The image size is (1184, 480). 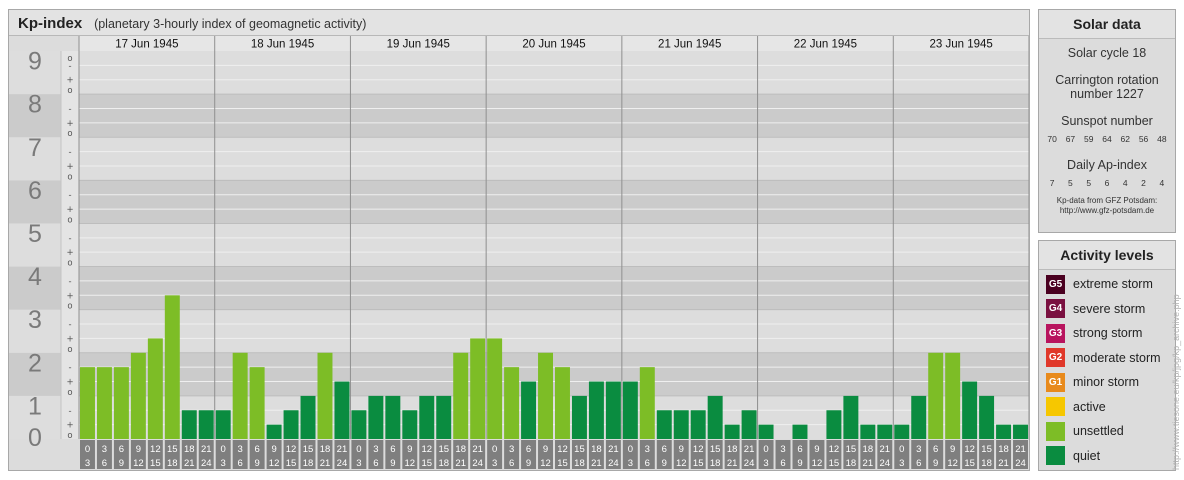 I want to click on legend-color-swatch, so click(x=1055, y=407).